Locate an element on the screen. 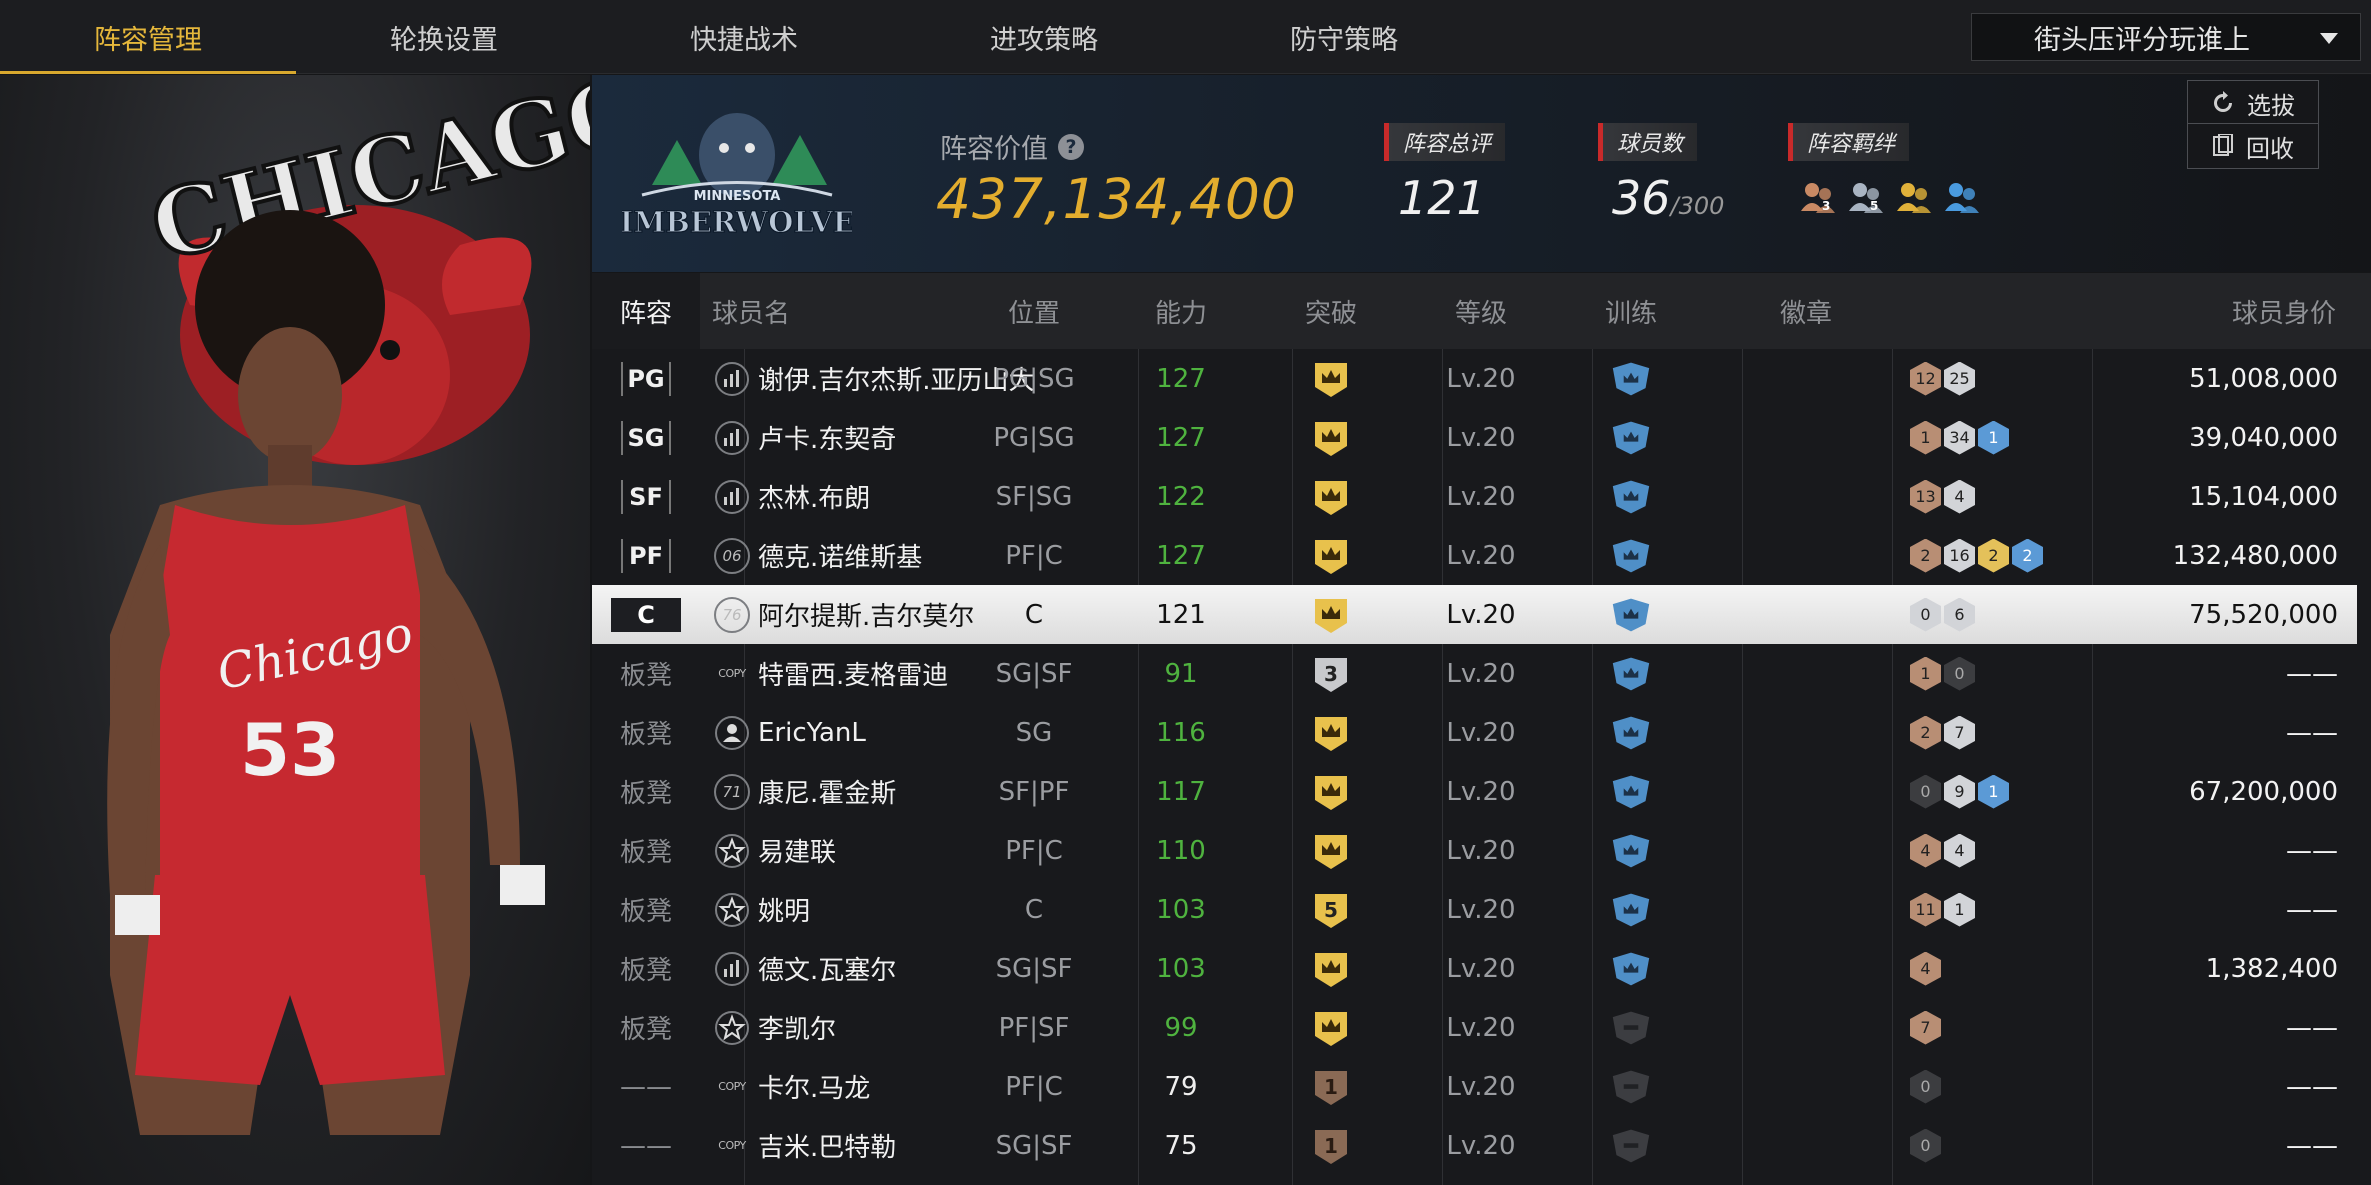  table-row: 板凳 李凯尔 PF|SF 99 Lv.20 7 —— is located at coordinates (1474, 1027).